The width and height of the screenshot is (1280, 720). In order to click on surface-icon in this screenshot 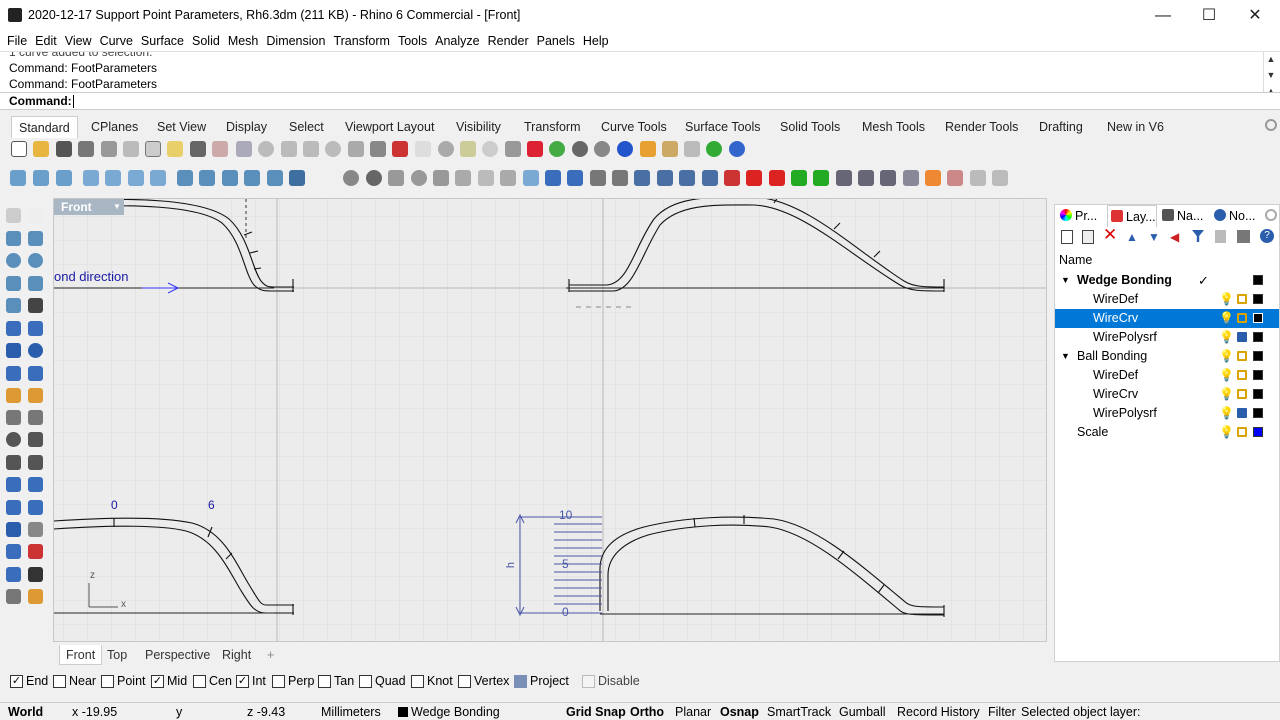, I will do `click(35, 328)`.